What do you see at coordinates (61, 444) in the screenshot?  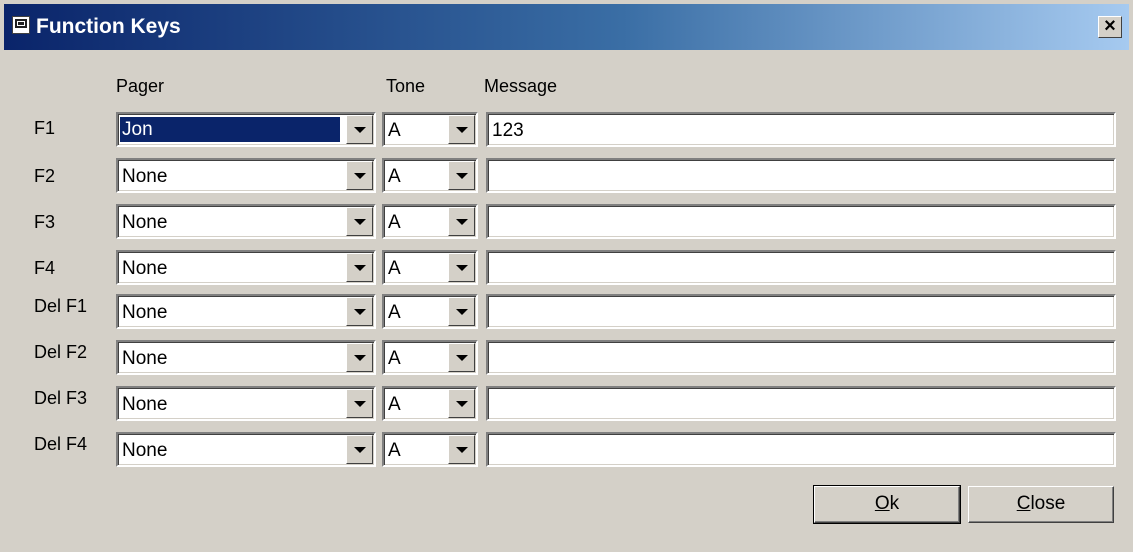 I see `row-label: Del F4` at bounding box center [61, 444].